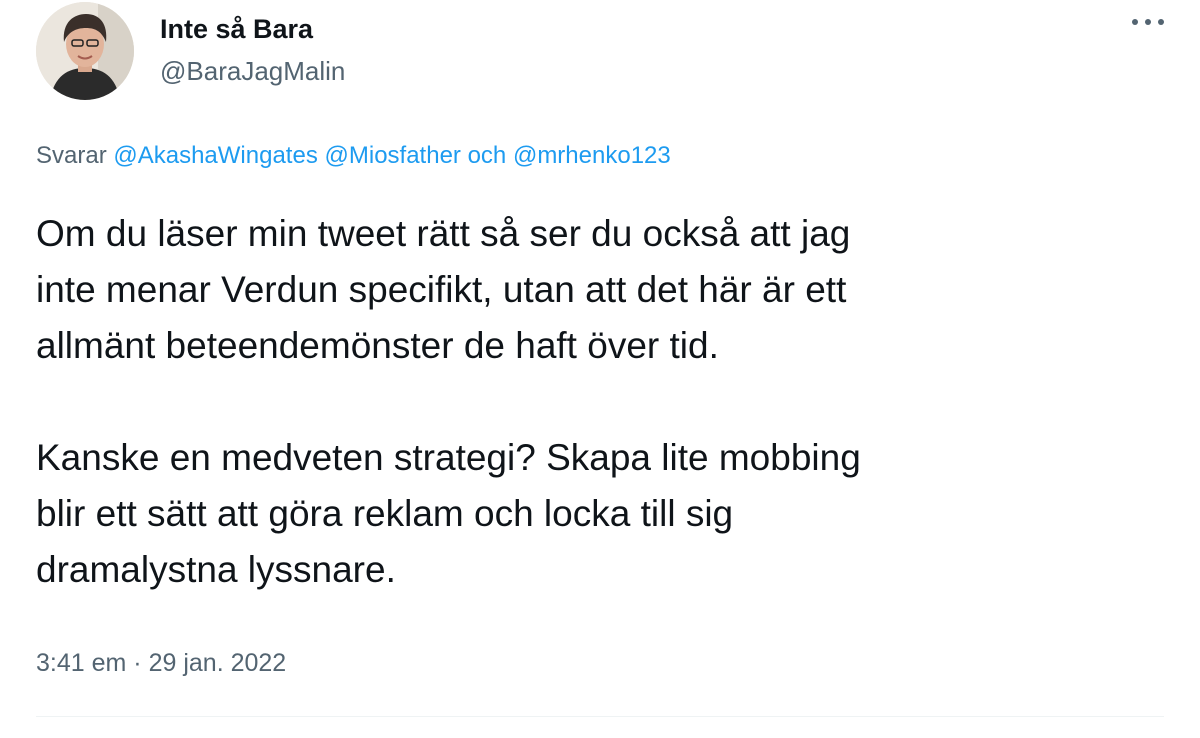 This screenshot has height=738, width=1200. Describe the element at coordinates (71, 155) in the screenshot. I see `replying-to-label: Svarar` at that location.